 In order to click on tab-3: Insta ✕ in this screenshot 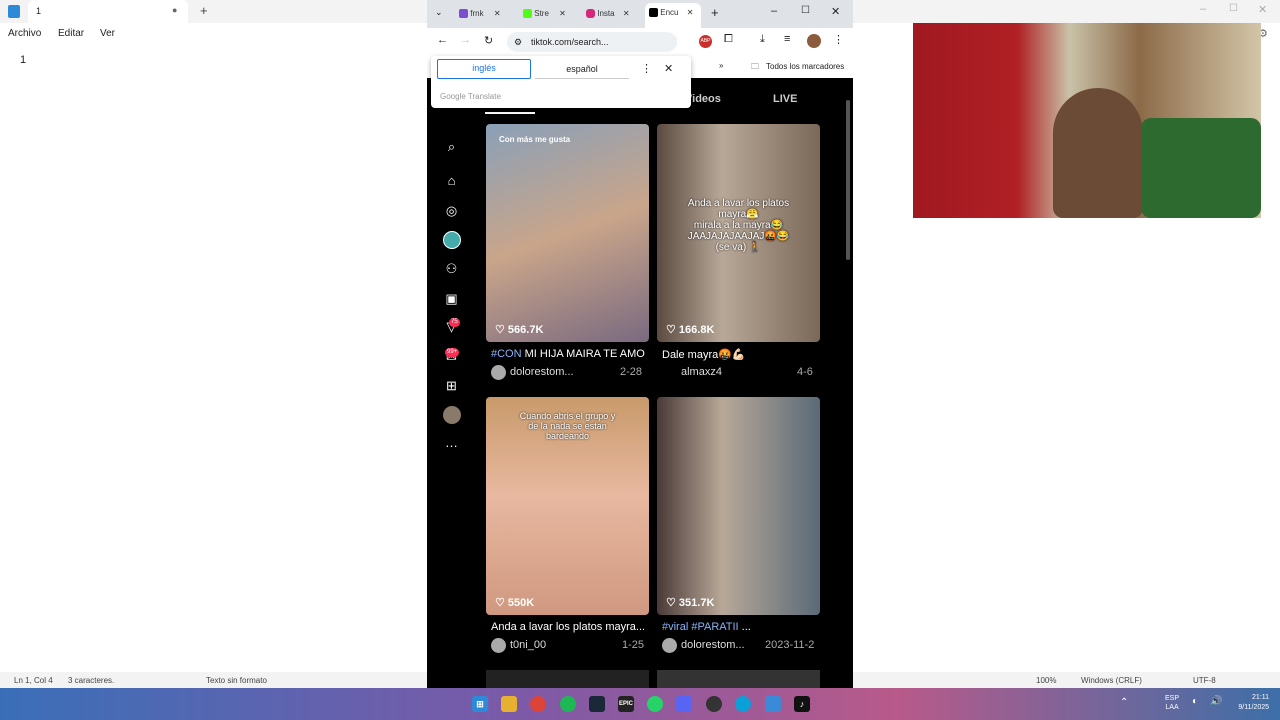, I will do `click(614, 14)`.